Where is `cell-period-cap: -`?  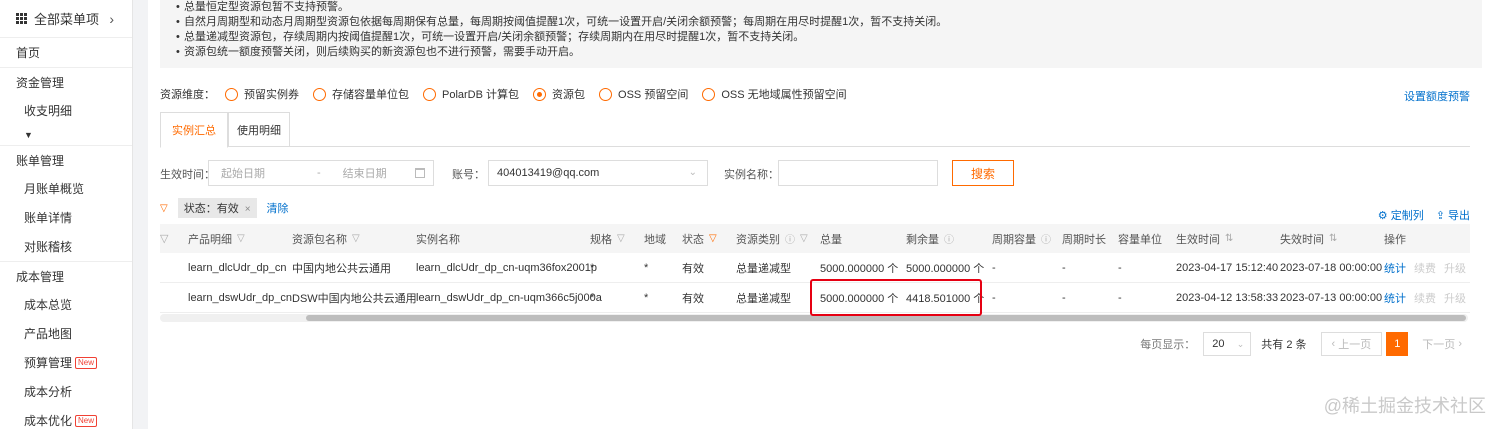
cell-period-cap: - is located at coordinates (994, 297).